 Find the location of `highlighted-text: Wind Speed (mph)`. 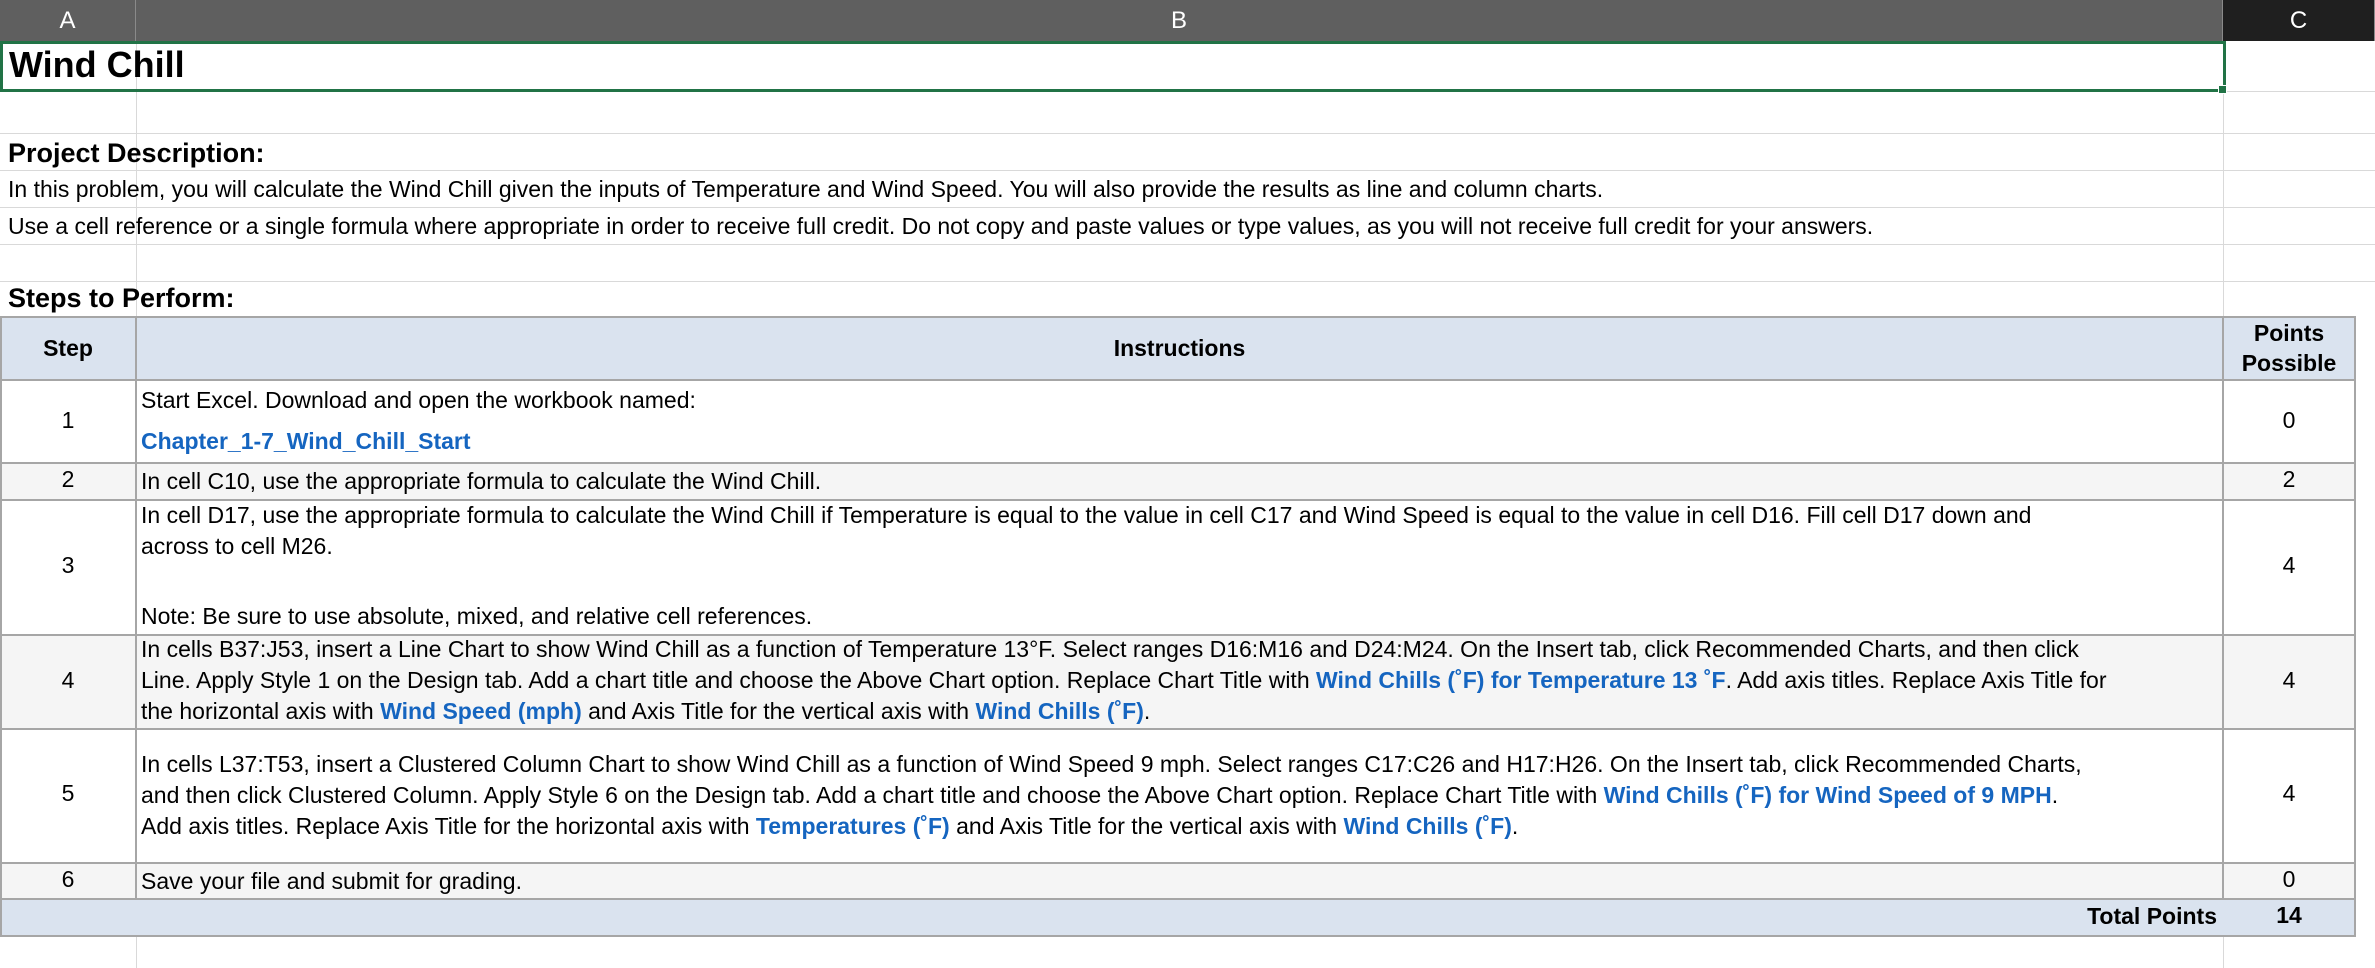

highlighted-text: Wind Speed (mph) is located at coordinates (481, 711).